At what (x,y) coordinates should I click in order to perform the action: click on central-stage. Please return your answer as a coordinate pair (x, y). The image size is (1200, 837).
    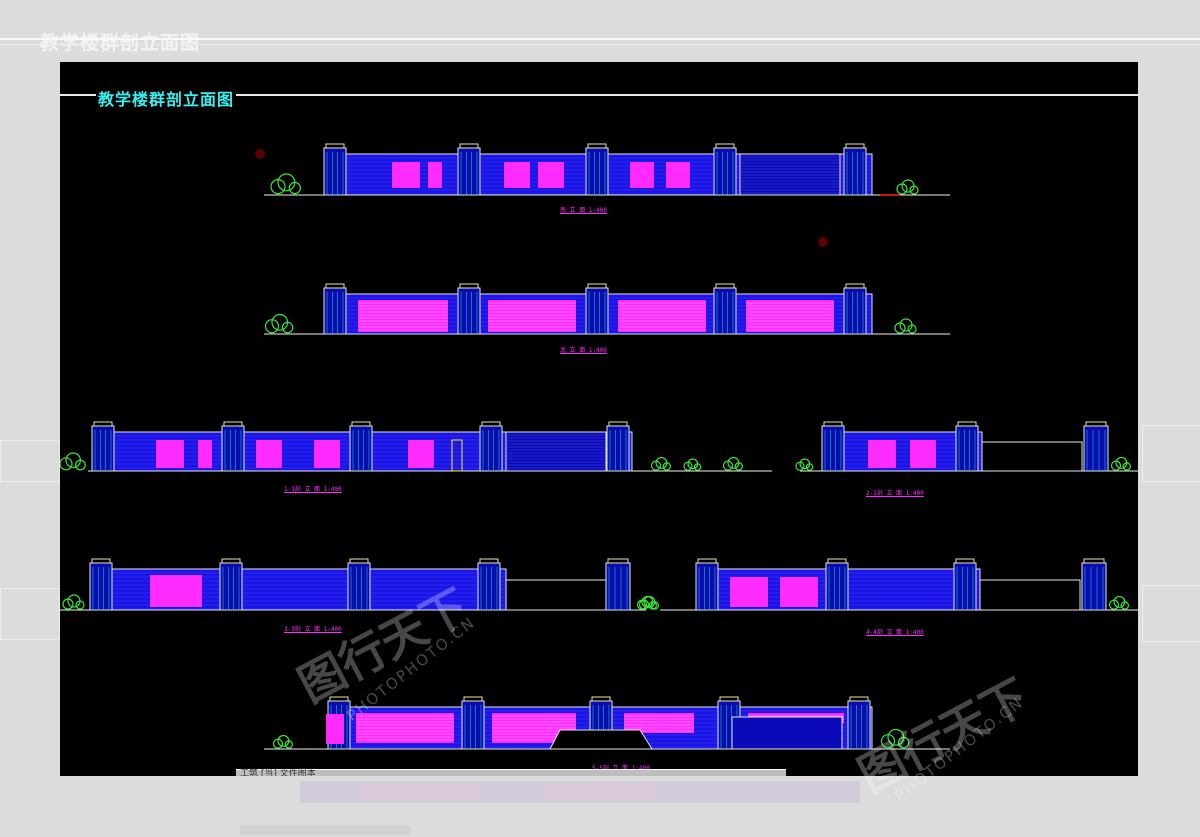
    Looking at the image, I should click on (601, 739).